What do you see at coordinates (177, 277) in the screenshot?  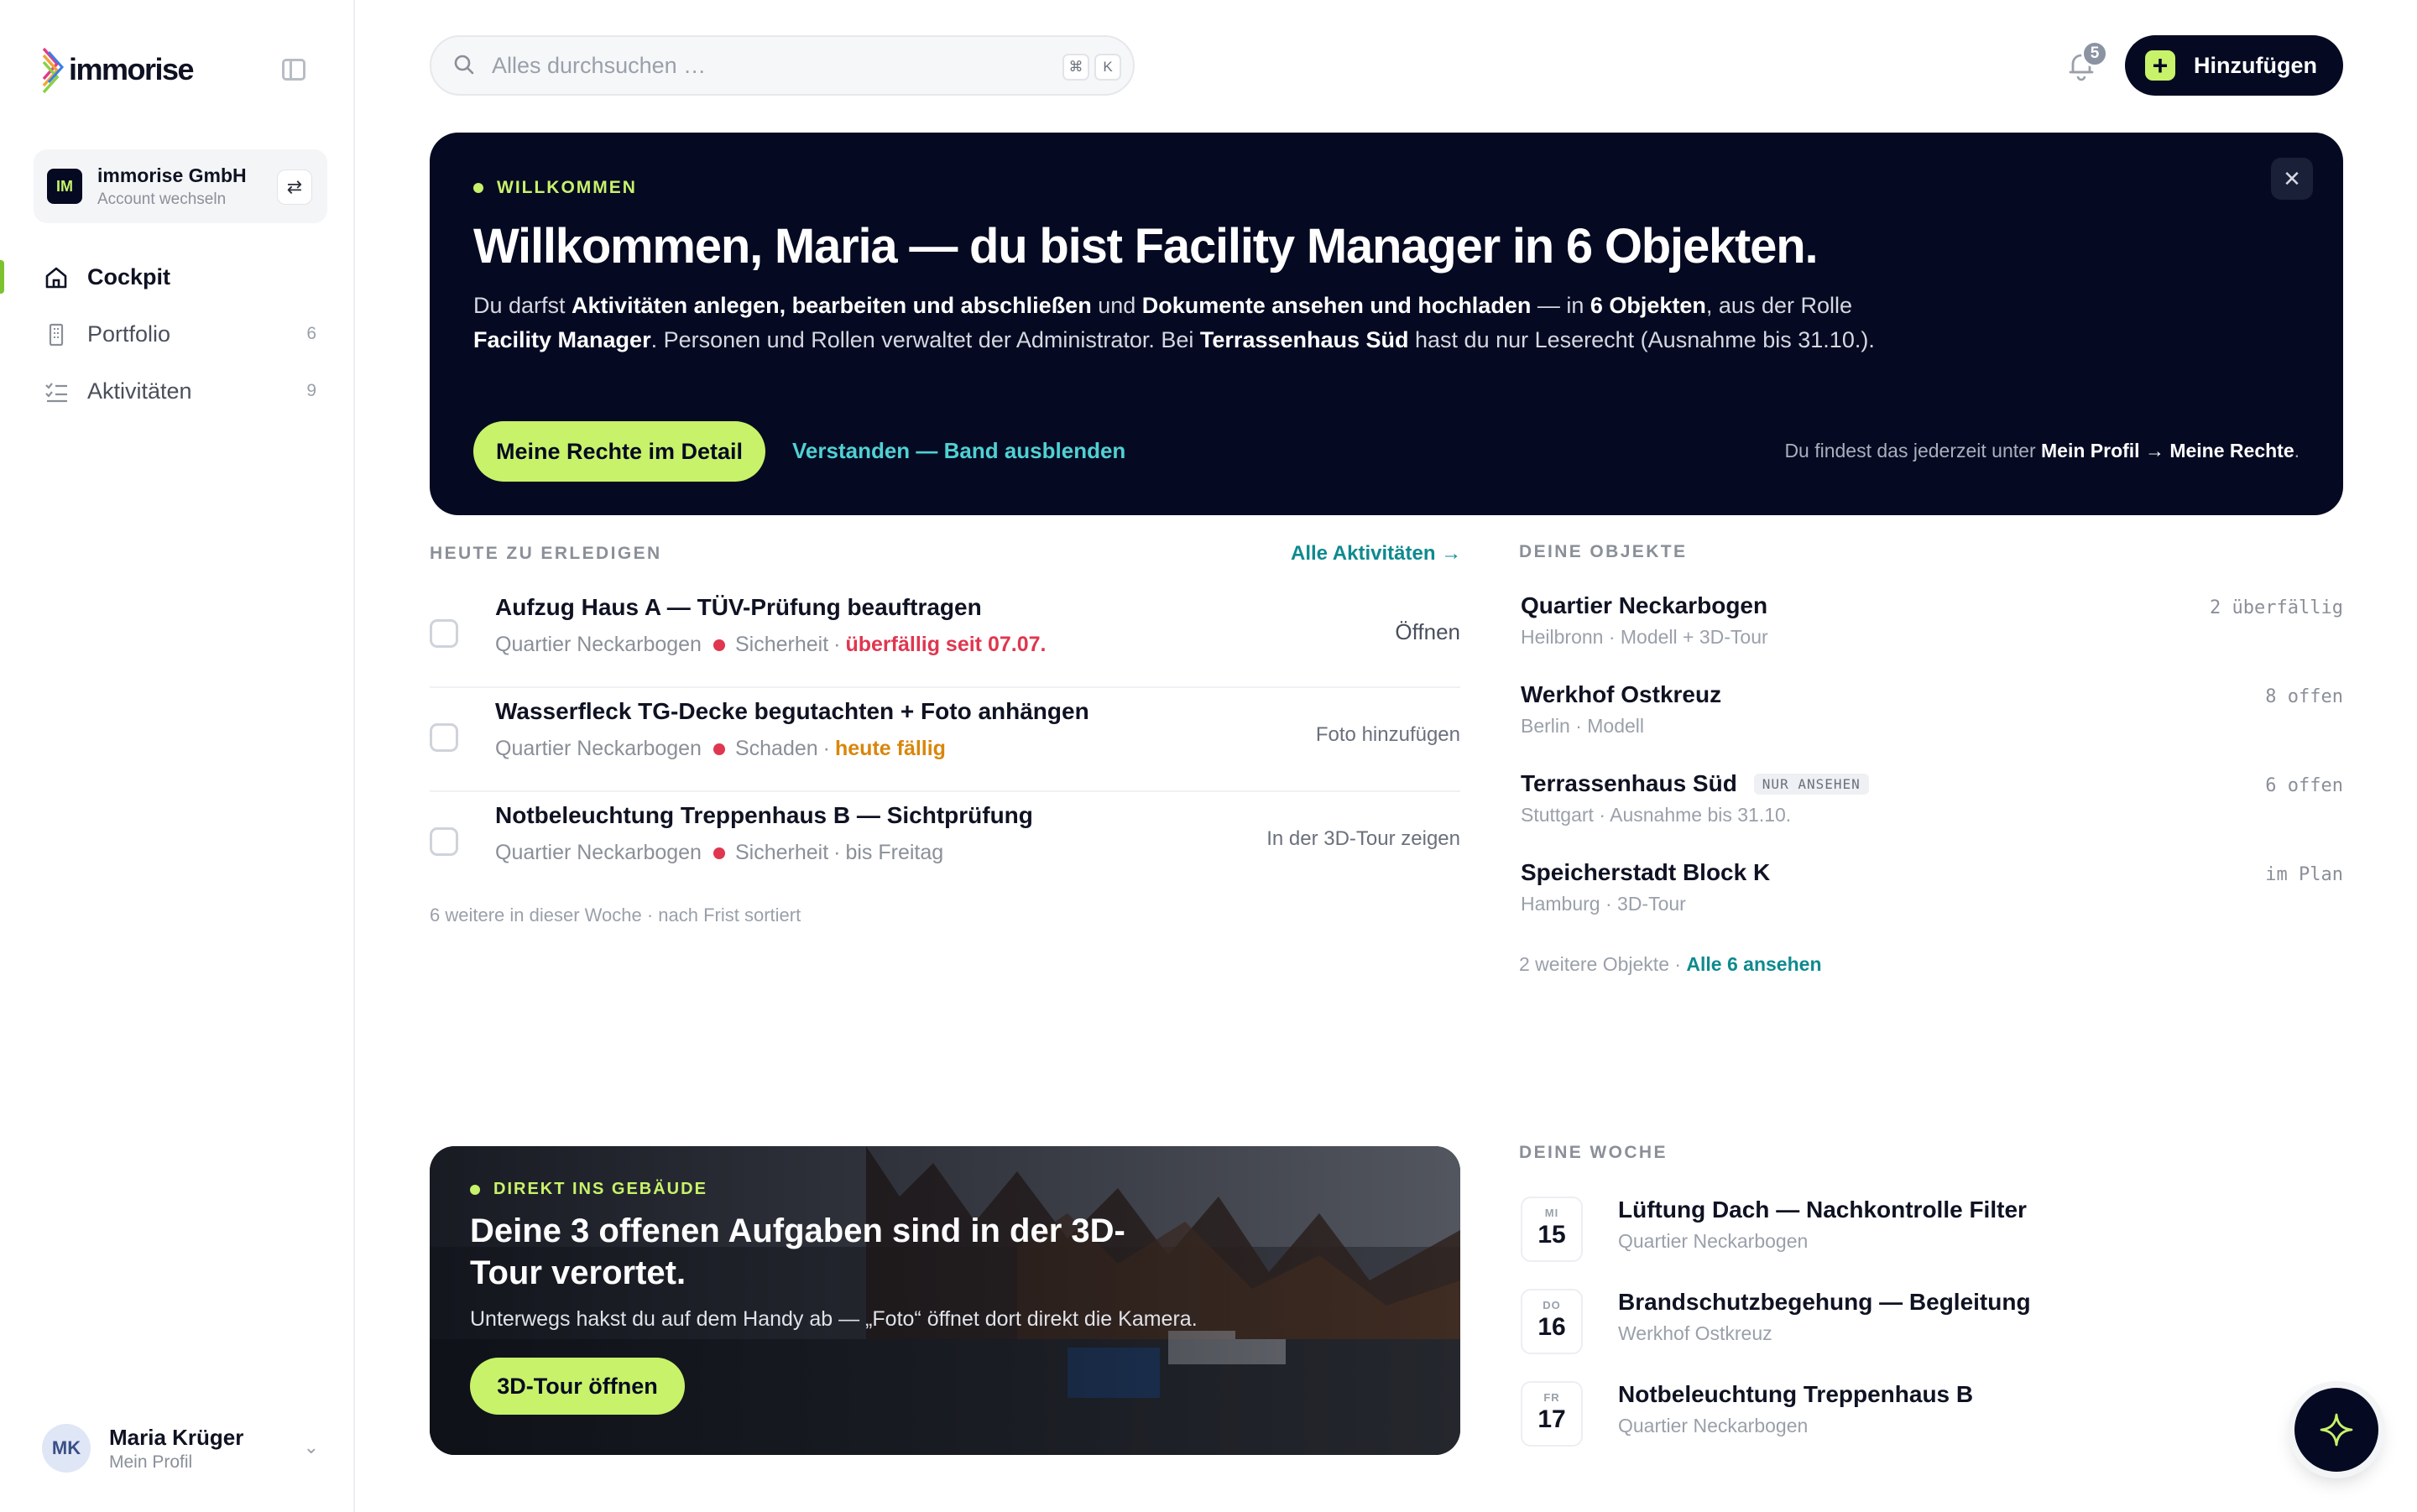 I see `sidebar-item-cockpit: Cockpit` at bounding box center [177, 277].